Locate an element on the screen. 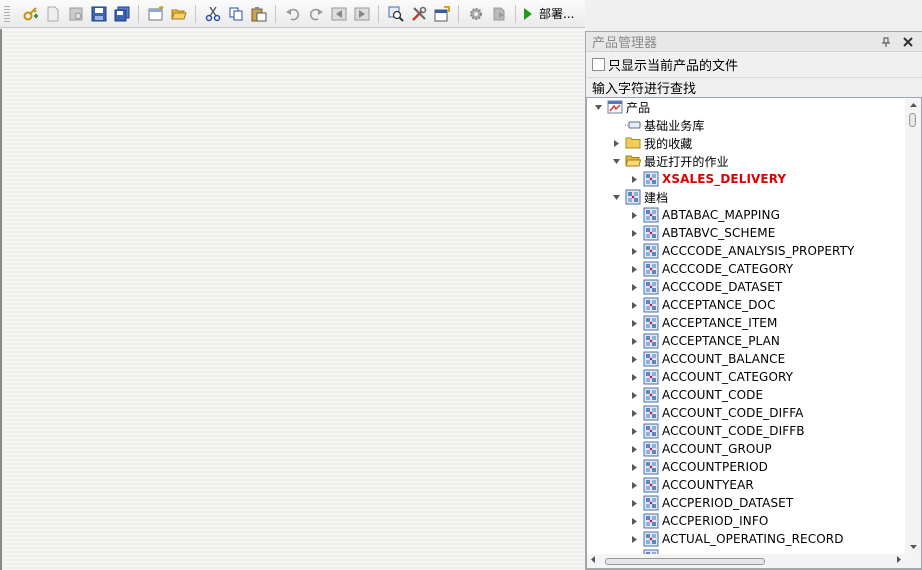 The width and height of the screenshot is (922, 570). scroll-up-icon is located at coordinates (913, 105).